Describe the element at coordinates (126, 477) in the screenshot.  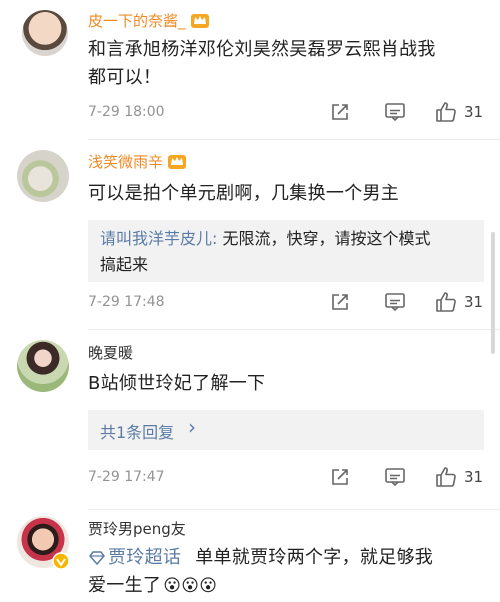
I see `timestamp: 7-29 17:47` at that location.